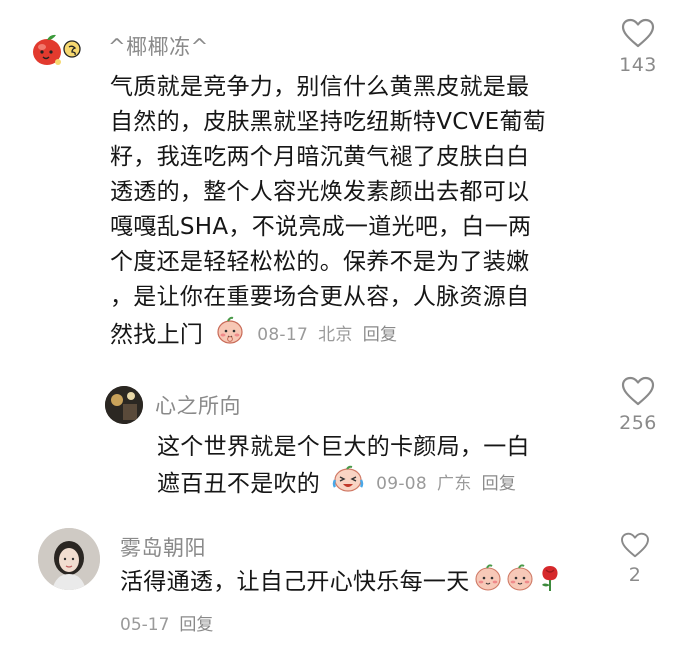 Image resolution: width=690 pixels, height=663 pixels. What do you see at coordinates (372, 467) in the screenshot?
I see `comment-text: 这个世界就是个巨大的卡颜局，一白 遮百丑不是吹的 09-08 广东 回复` at bounding box center [372, 467].